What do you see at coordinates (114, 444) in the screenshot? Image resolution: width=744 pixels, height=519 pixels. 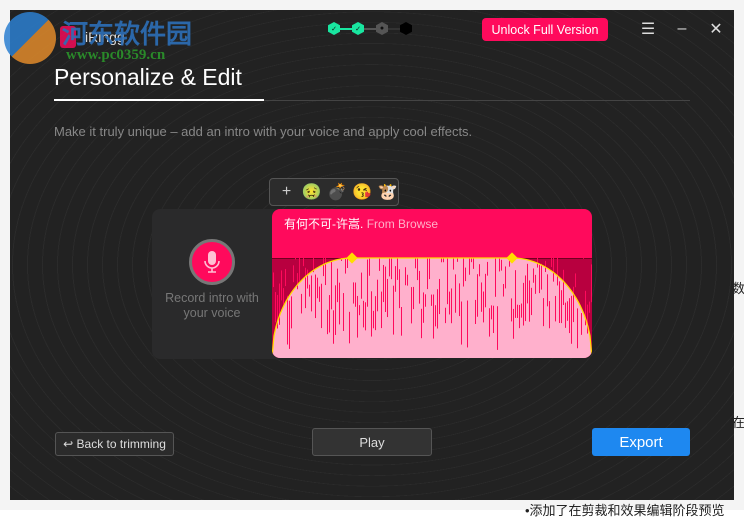 I see `back-to-trimming-button: ↩ Back to trimming` at bounding box center [114, 444].